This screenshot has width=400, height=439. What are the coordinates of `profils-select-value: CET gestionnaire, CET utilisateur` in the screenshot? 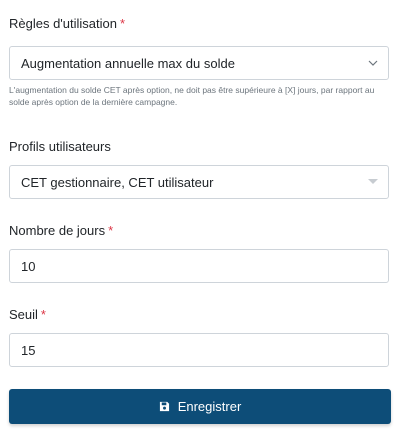 It's located at (117, 182).